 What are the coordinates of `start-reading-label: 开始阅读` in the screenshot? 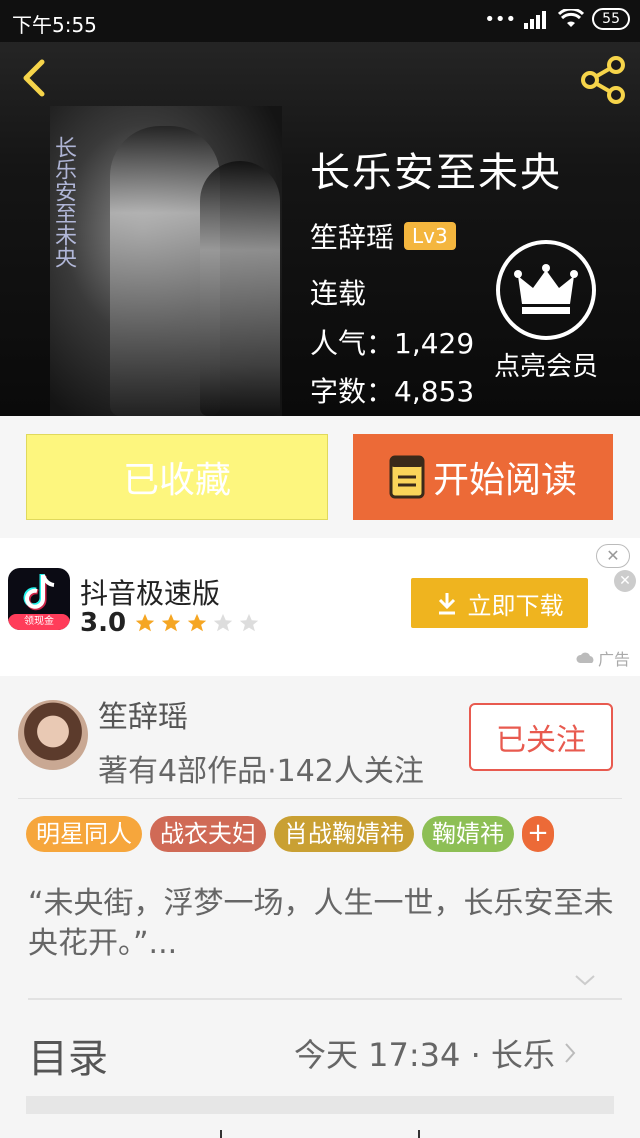 It's located at (504, 480).